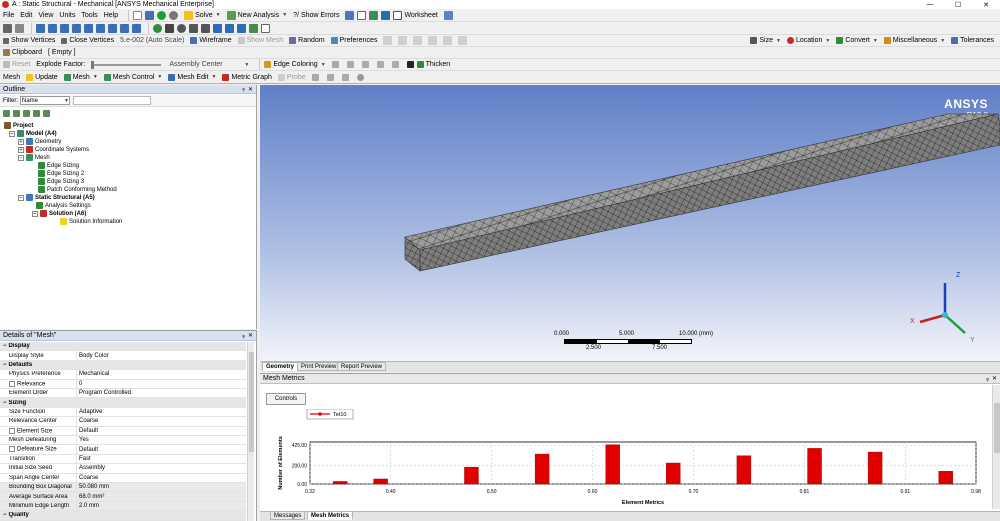 This screenshot has height=521, width=1000. What do you see at coordinates (353, 40) in the screenshot?
I see `preferences-button: Preferences` at bounding box center [353, 40].